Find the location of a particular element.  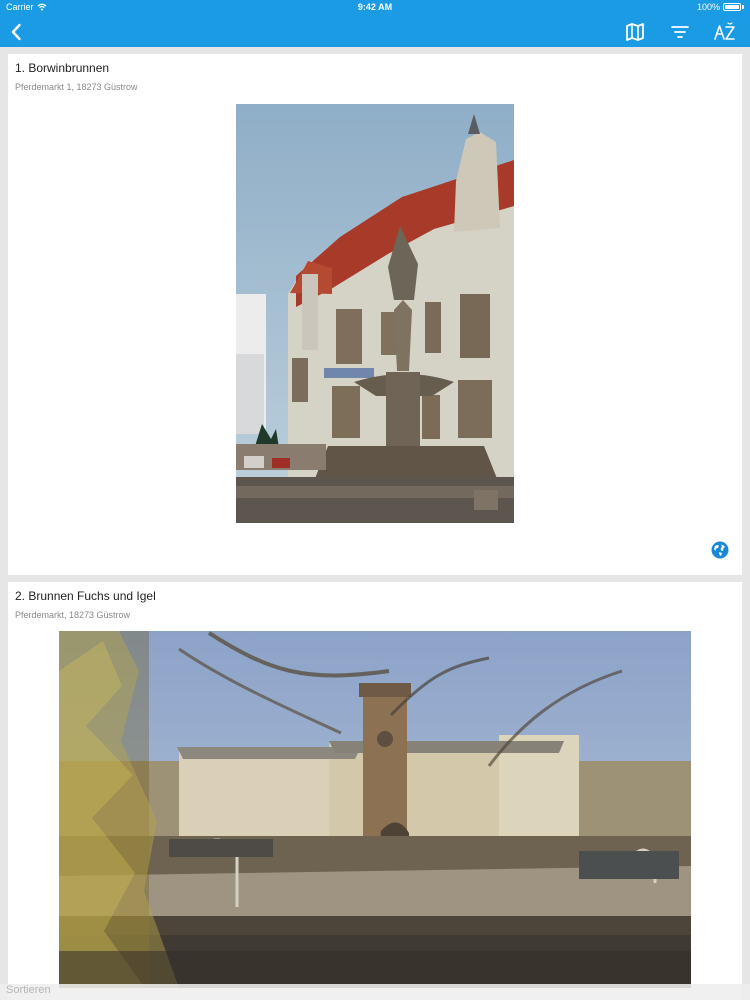

top-bar: Carrier 9:42 AM 100% is located at coordinates (375, 23).